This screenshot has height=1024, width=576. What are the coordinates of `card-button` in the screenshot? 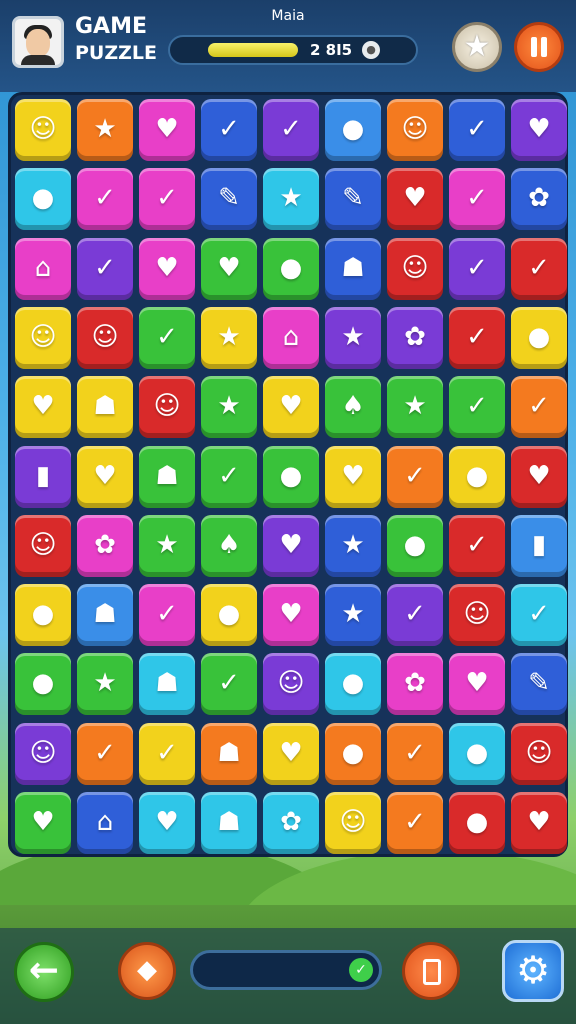 It's located at (431, 971).